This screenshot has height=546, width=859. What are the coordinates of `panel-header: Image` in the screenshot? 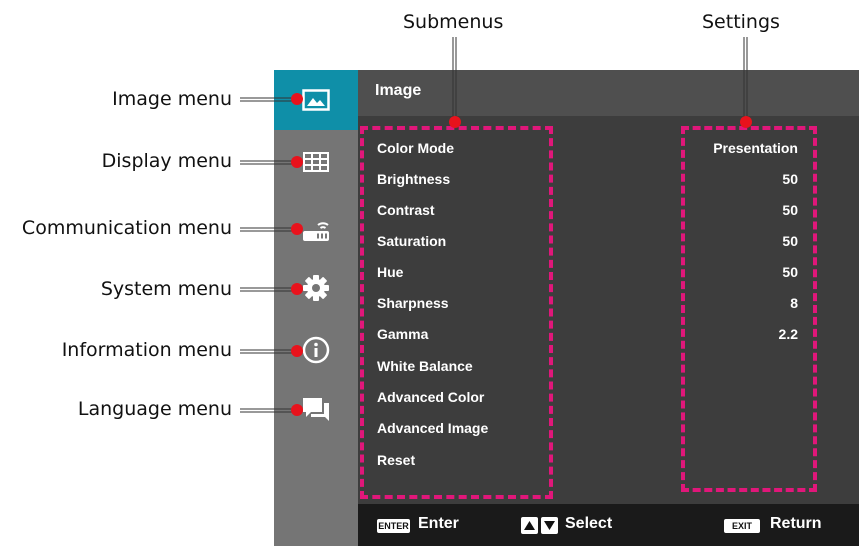 It's located at (608, 93).